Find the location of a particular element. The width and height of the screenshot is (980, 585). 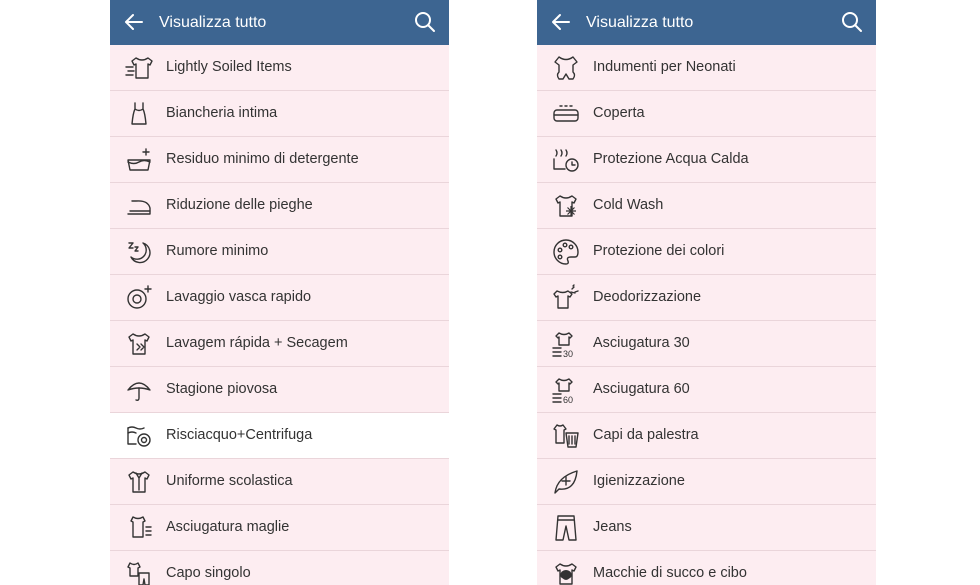

uniform-shirt-icon is located at coordinates (139, 482).